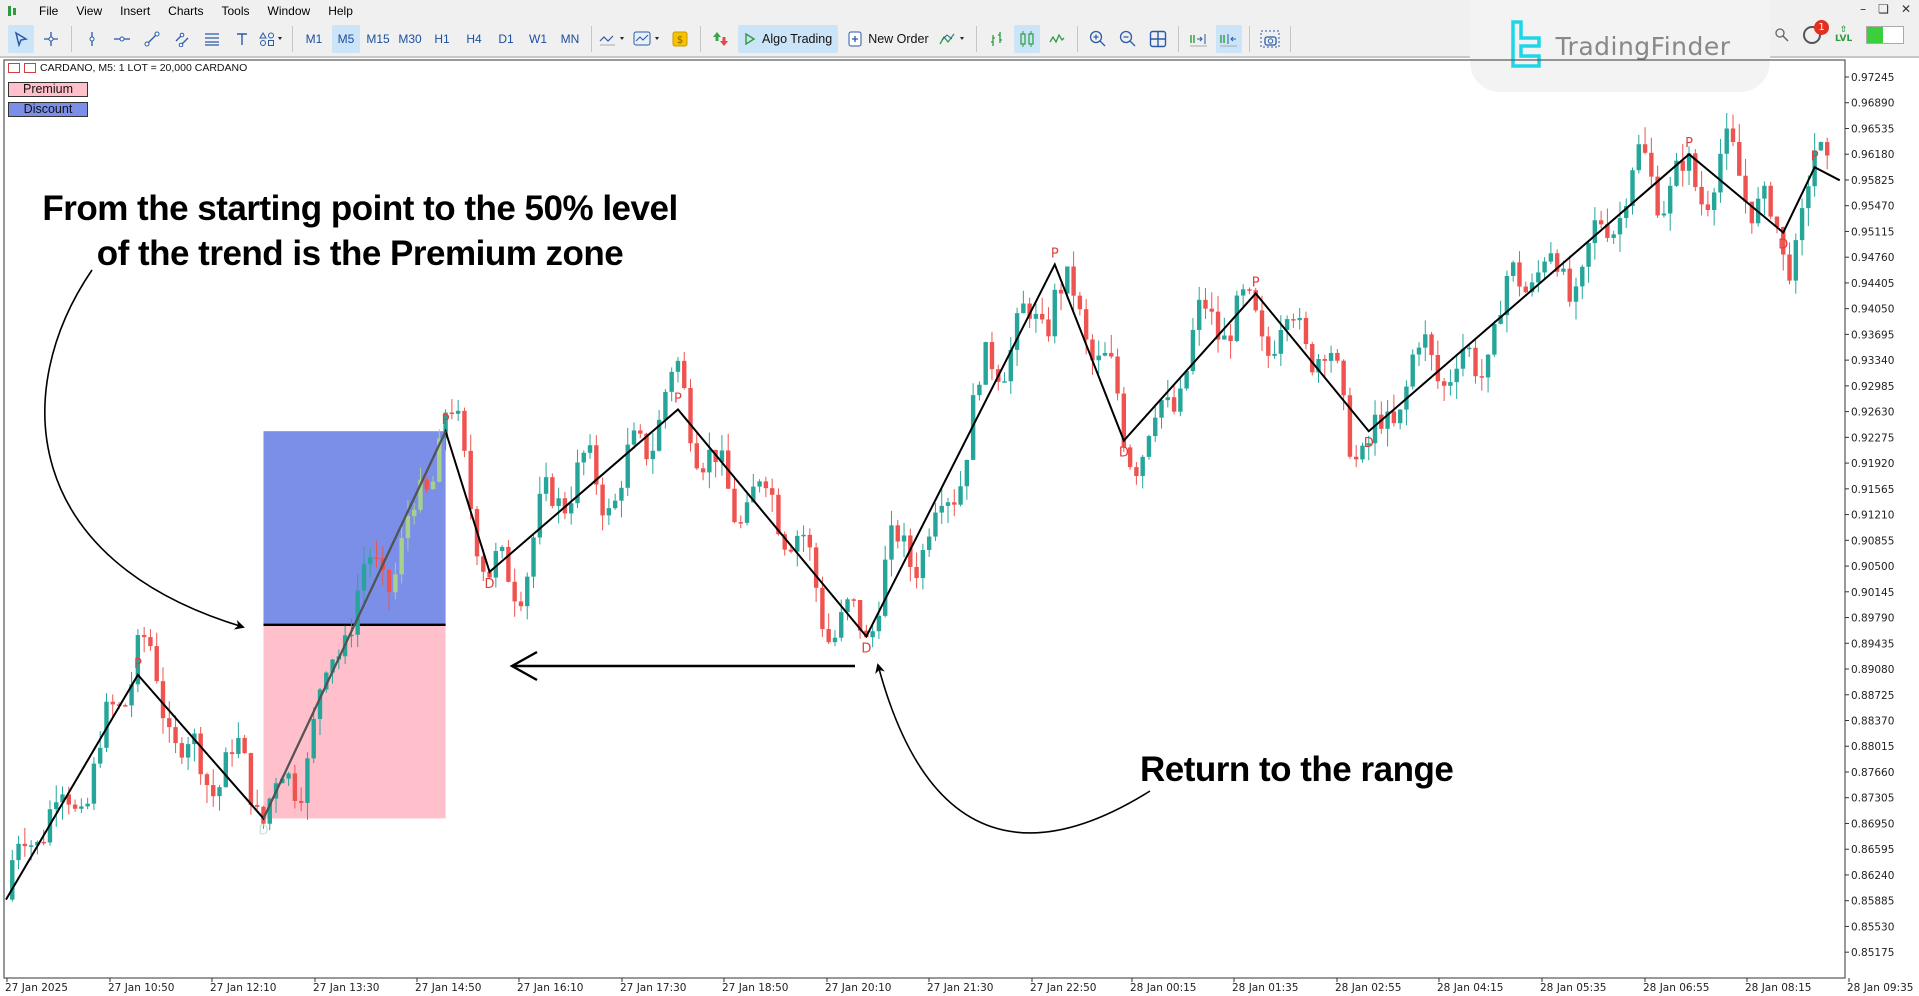 The width and height of the screenshot is (1919, 996). Describe the element at coordinates (378, 39) in the screenshot. I see `timeframe-m15: M15` at that location.